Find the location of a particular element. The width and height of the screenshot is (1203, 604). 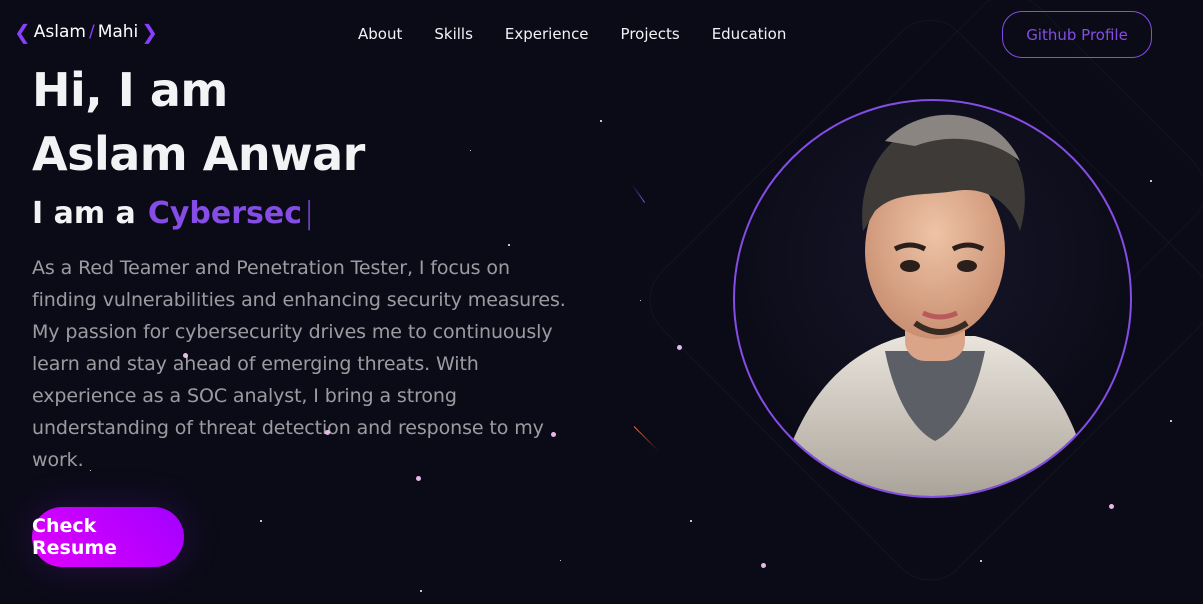

chevron-right-icon: ❯ is located at coordinates (150, 32).